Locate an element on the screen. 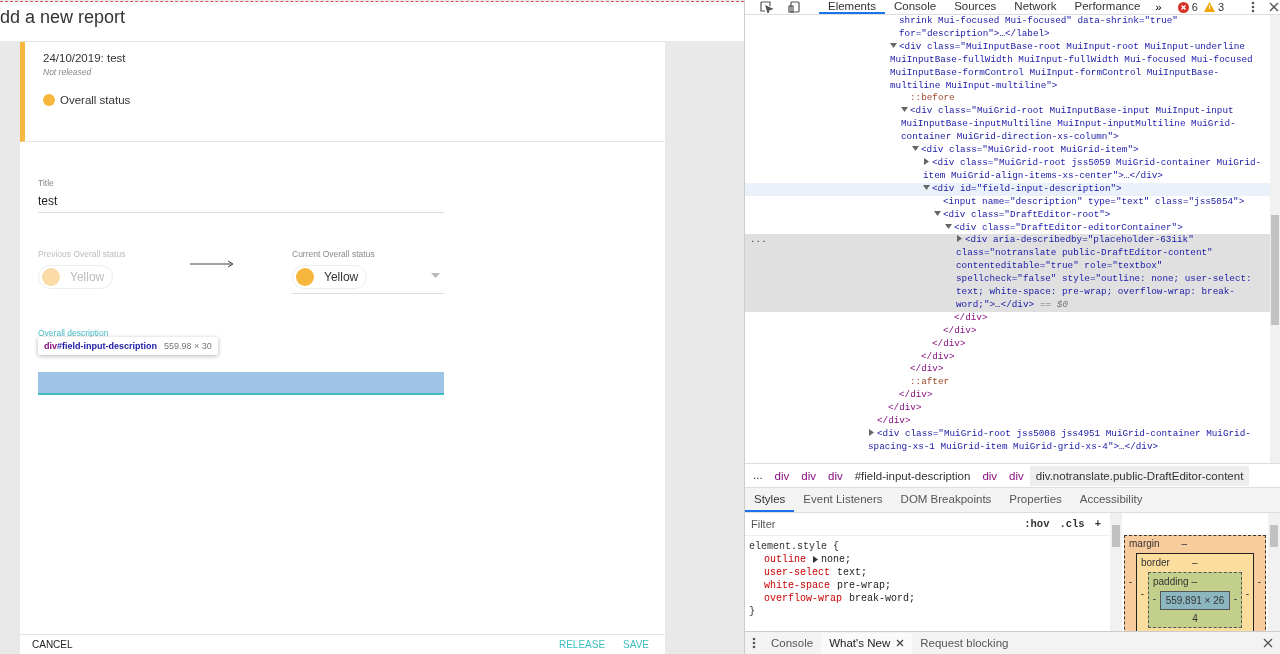 The height and width of the screenshot is (654, 1280). css-property: overflow-wrap is located at coordinates (803, 598).